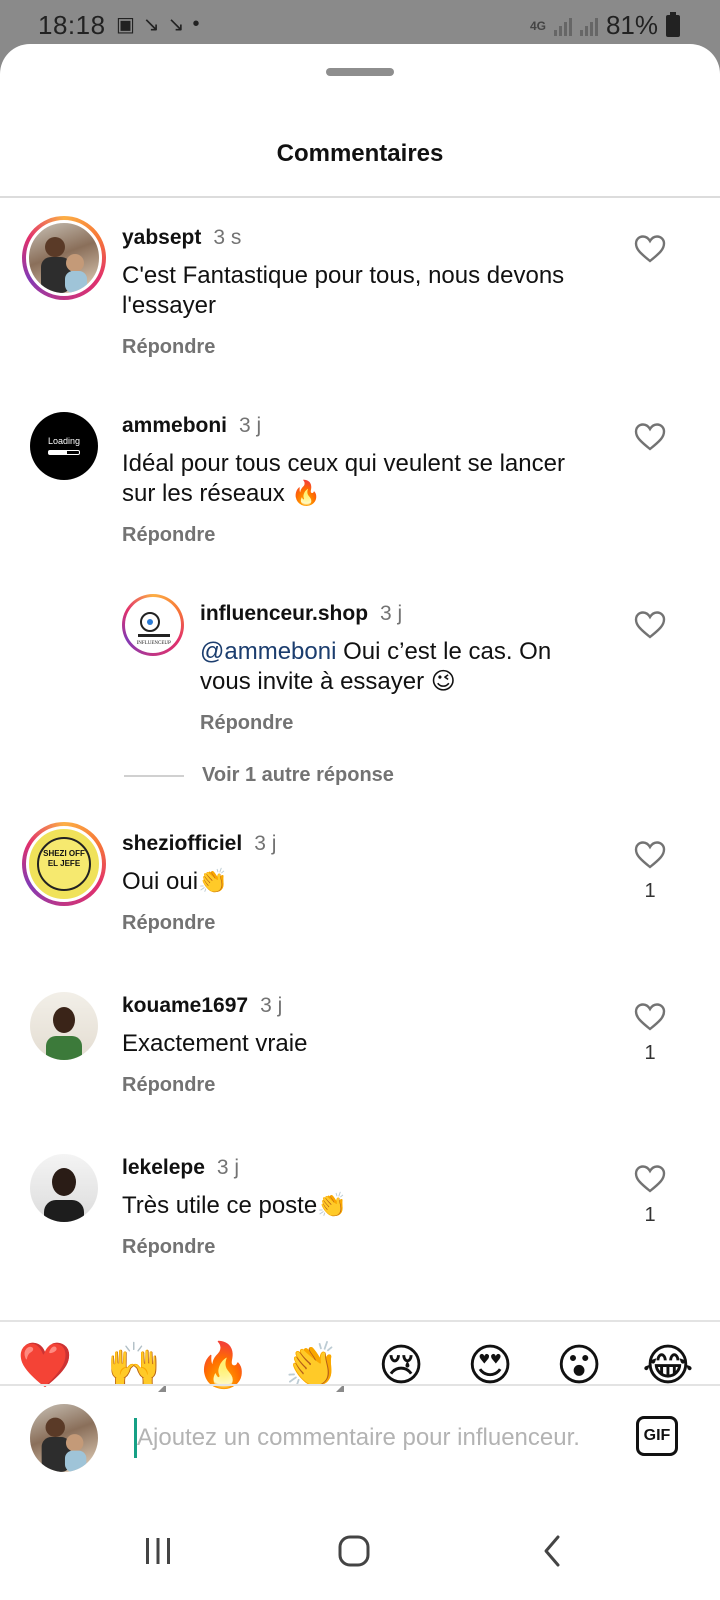 The height and width of the screenshot is (1600, 720). Describe the element at coordinates (215, 1043) in the screenshot. I see `comment-text: Exactement vraie` at that location.